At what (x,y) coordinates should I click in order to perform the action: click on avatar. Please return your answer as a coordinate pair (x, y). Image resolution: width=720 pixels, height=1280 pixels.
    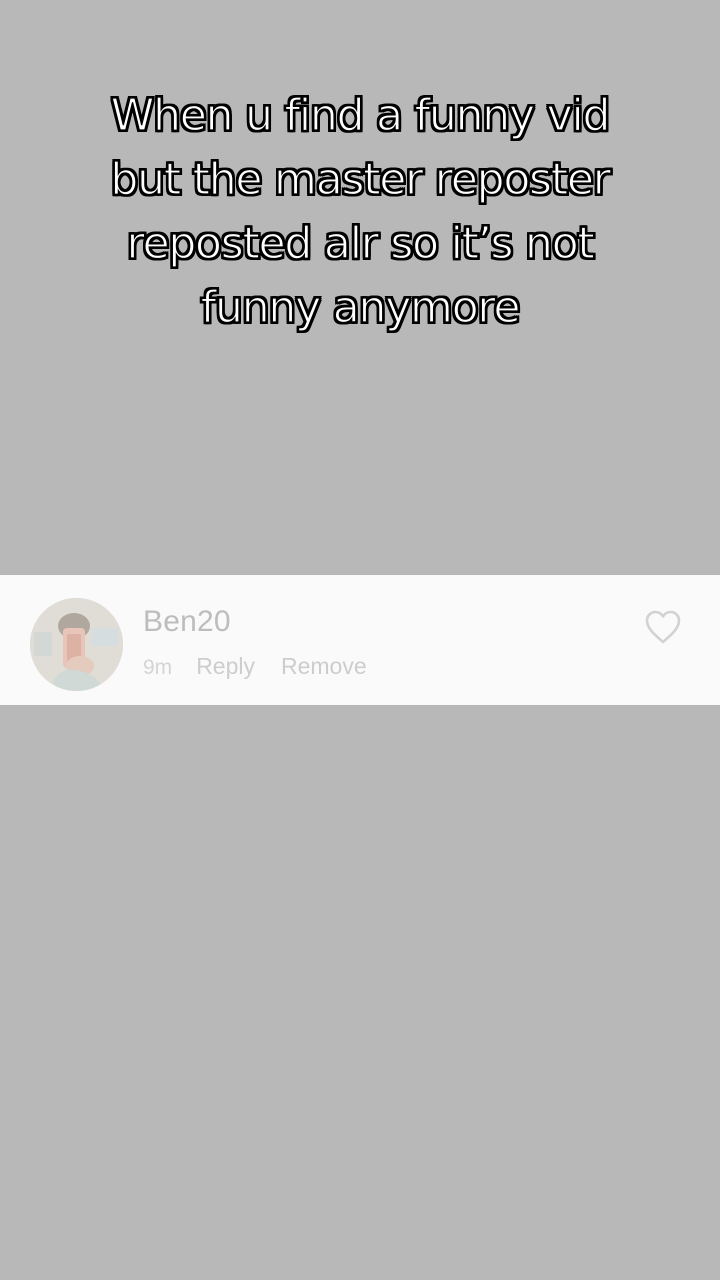
    Looking at the image, I should click on (76, 644).